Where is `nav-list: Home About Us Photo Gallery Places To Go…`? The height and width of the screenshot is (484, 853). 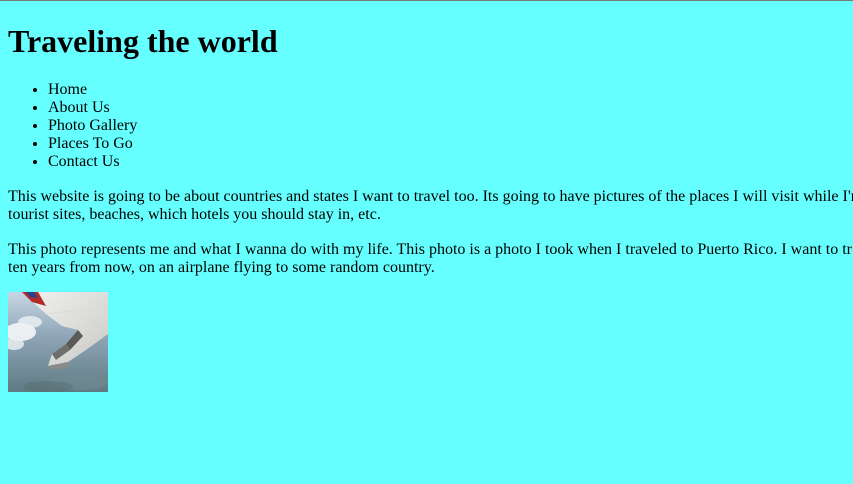 nav-list: Home About Us Photo Gallery Places To Go… is located at coordinates (72, 126).